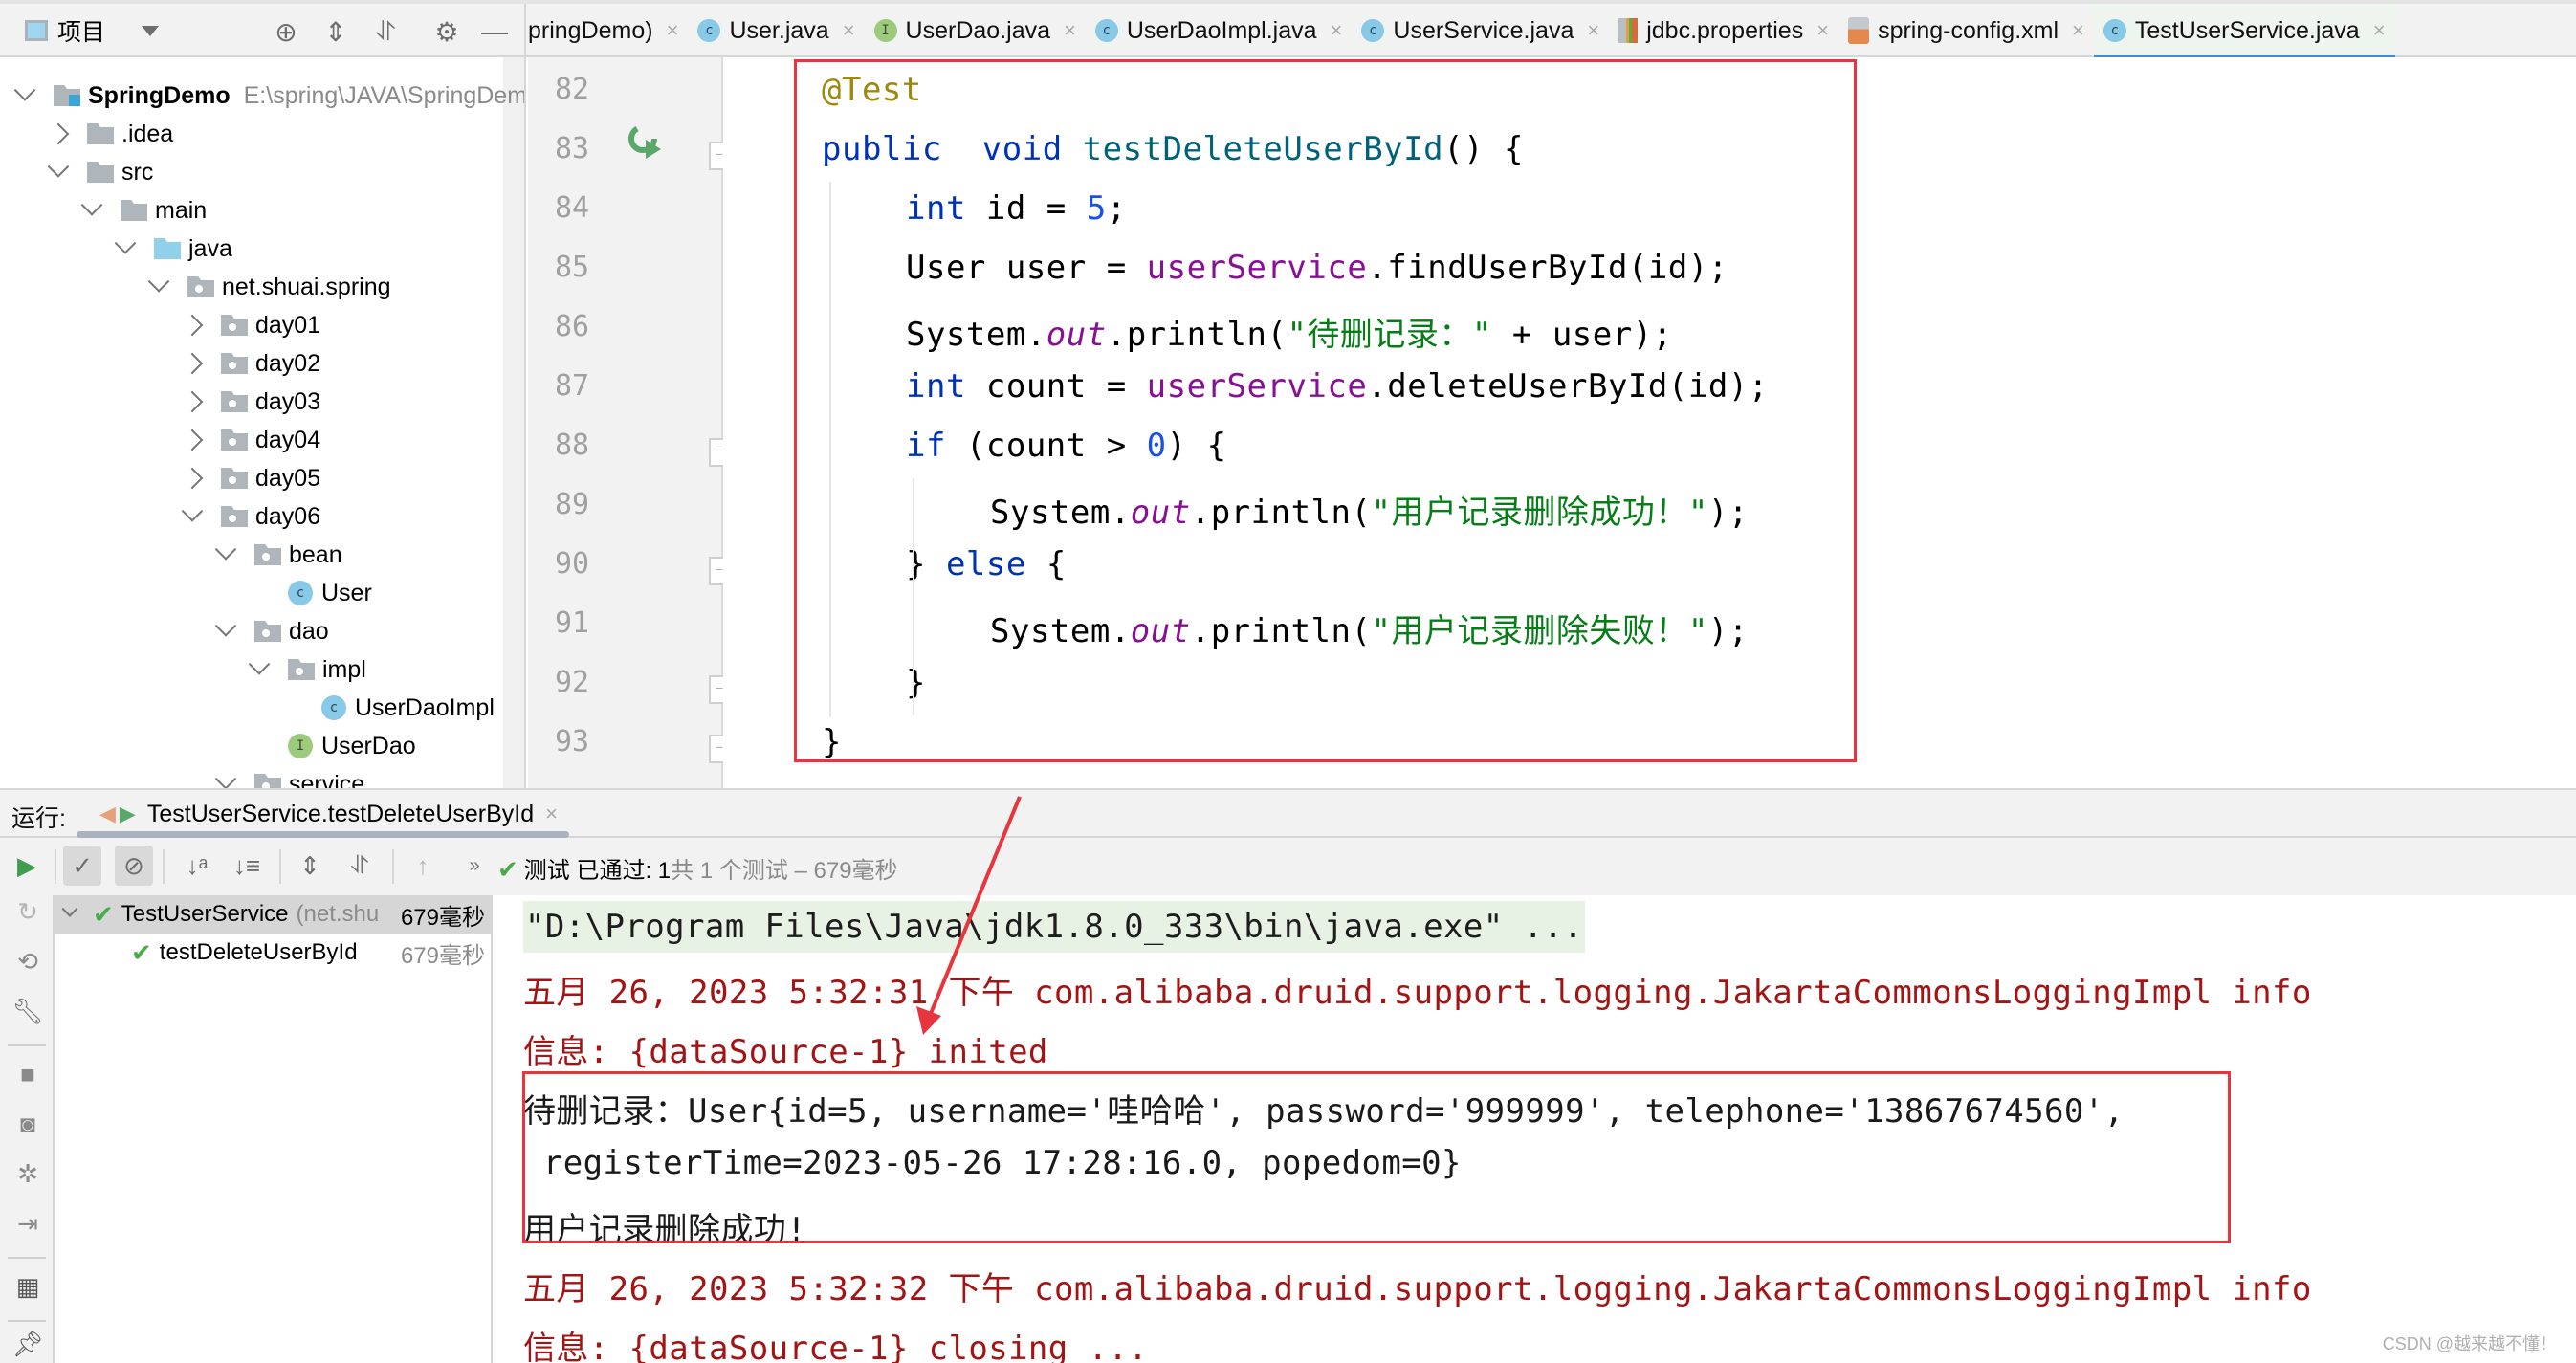  What do you see at coordinates (273, 914) in the screenshot?
I see `test-result-row: ✔ TestUserService (net.shu 679毫秒` at bounding box center [273, 914].